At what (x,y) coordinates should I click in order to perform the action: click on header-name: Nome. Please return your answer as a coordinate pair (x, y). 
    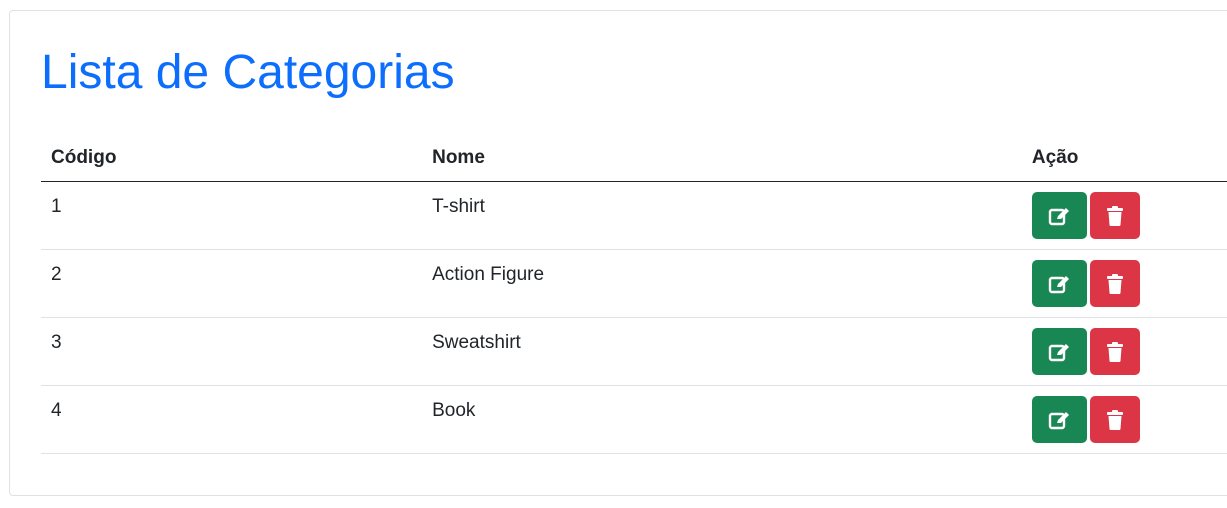
    Looking at the image, I should click on (722, 158).